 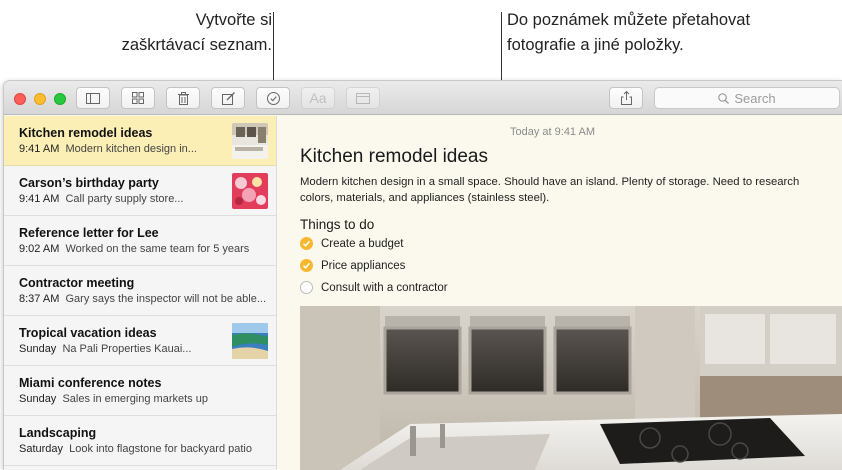 I want to click on party-thumbnail, so click(x=250, y=191).